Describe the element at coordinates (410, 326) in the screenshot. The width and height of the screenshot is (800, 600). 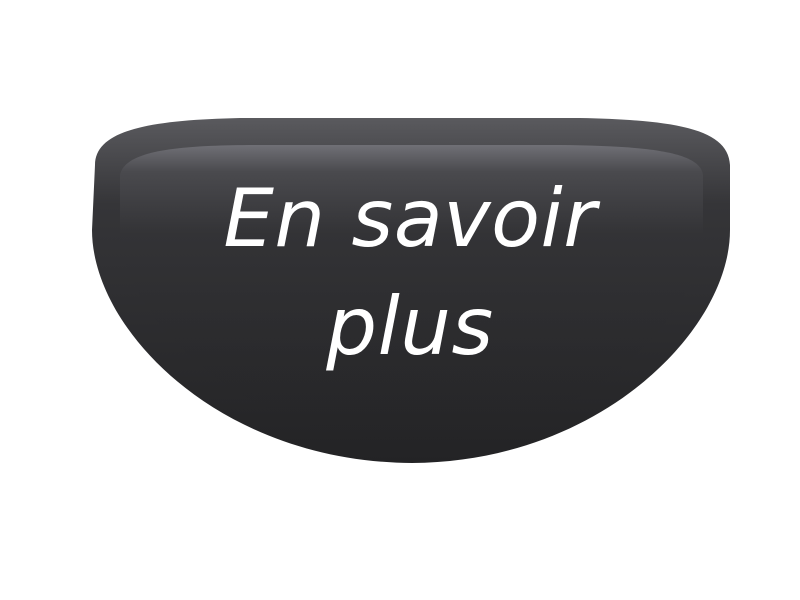
I see `button-label-line-2: plus` at that location.